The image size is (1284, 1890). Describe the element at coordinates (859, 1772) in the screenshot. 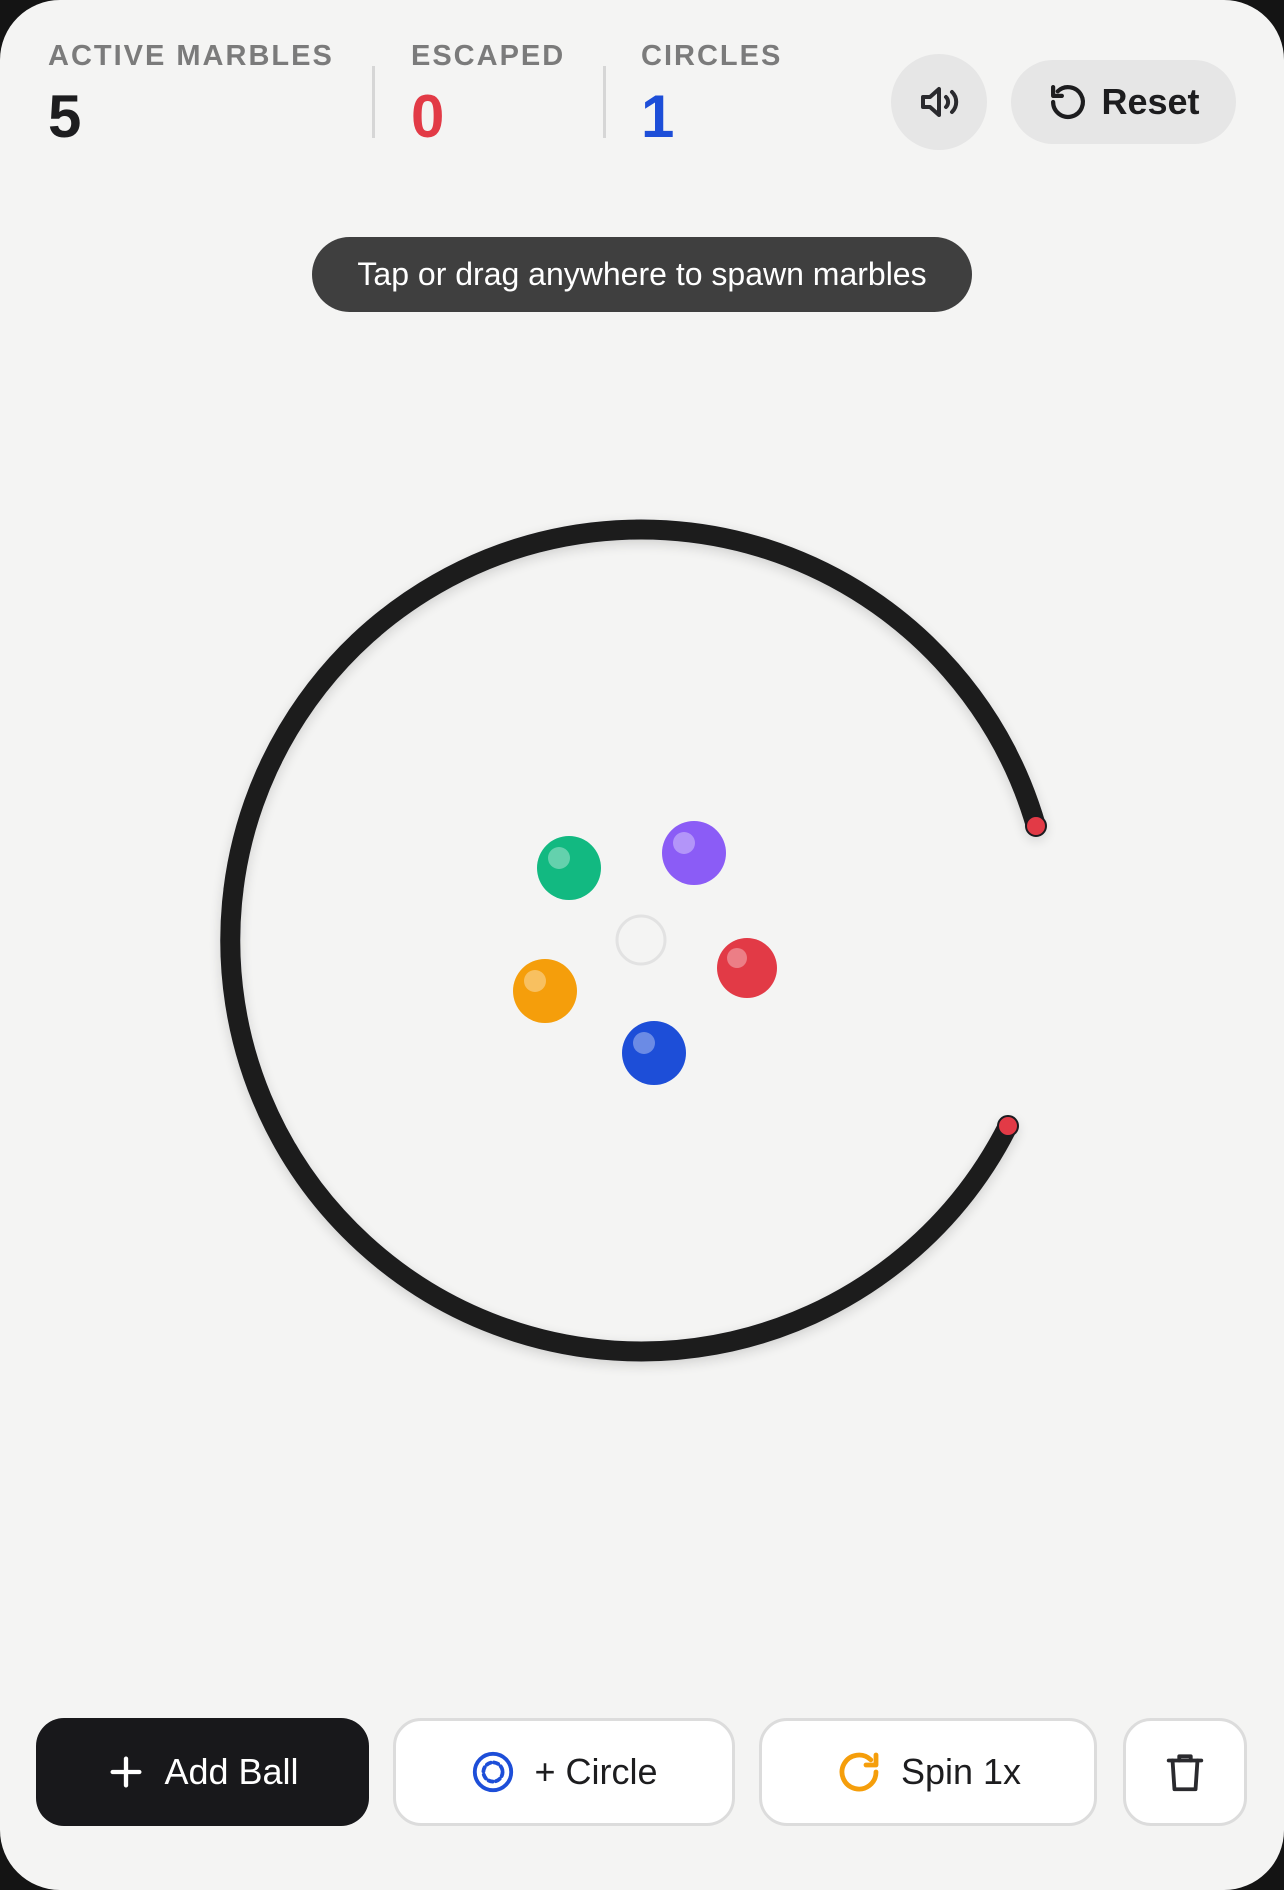

I see `rotate-cw-icon` at that location.